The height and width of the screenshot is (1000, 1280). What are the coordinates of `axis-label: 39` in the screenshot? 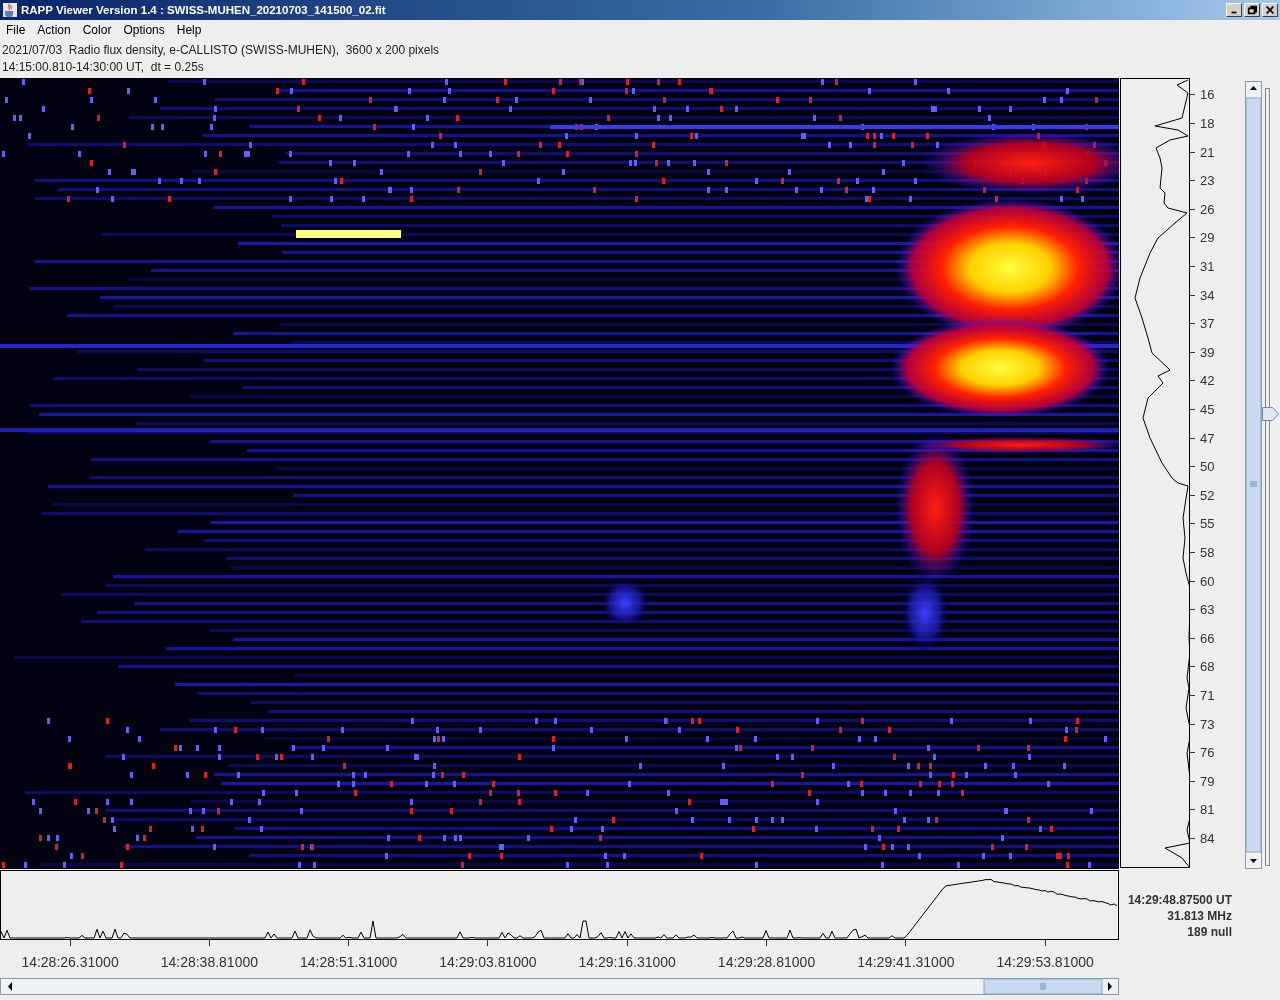 It's located at (1207, 352).